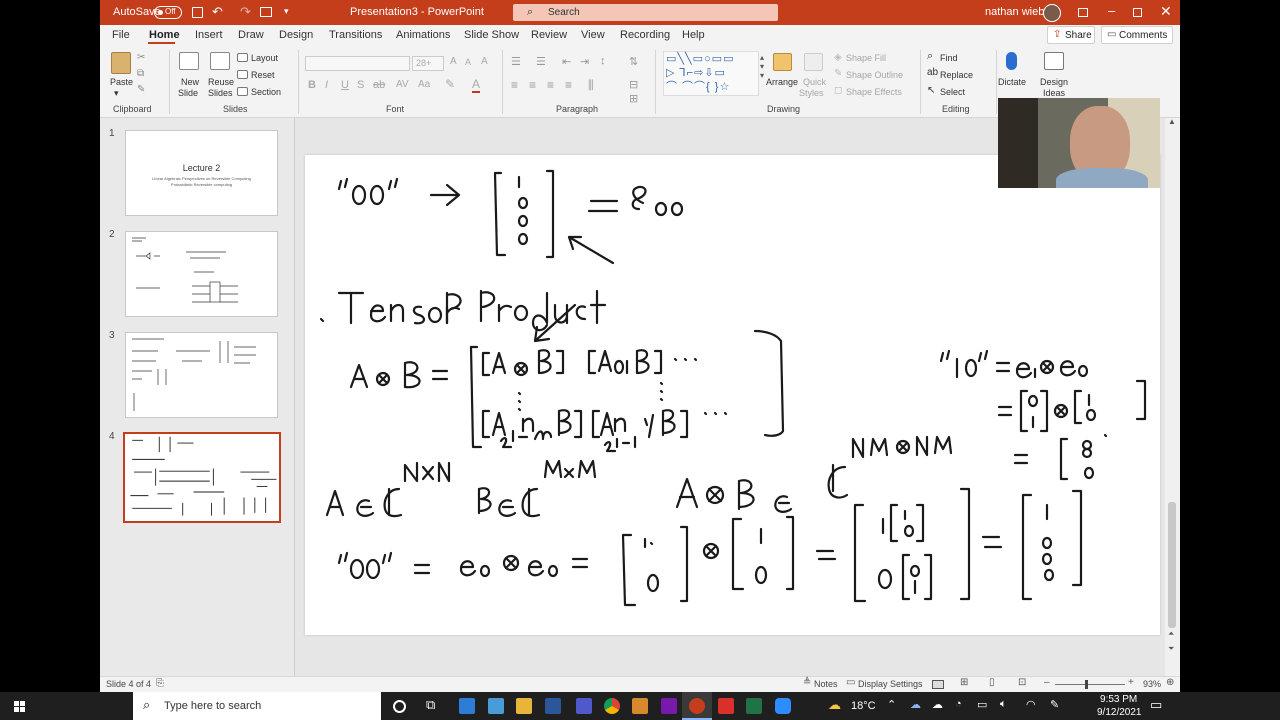 Image resolution: width=1280 pixels, height=720 pixels. Describe the element at coordinates (245, 12) in the screenshot. I see `redo-icon: ↷` at that location.